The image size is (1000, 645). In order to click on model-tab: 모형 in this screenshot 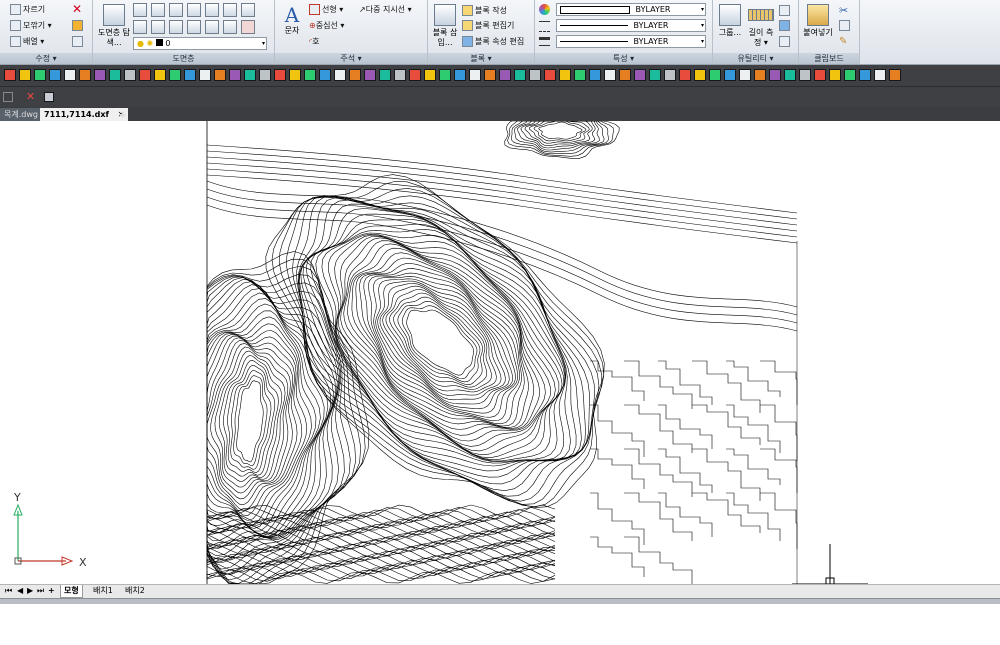, I will do `click(71, 591)`.